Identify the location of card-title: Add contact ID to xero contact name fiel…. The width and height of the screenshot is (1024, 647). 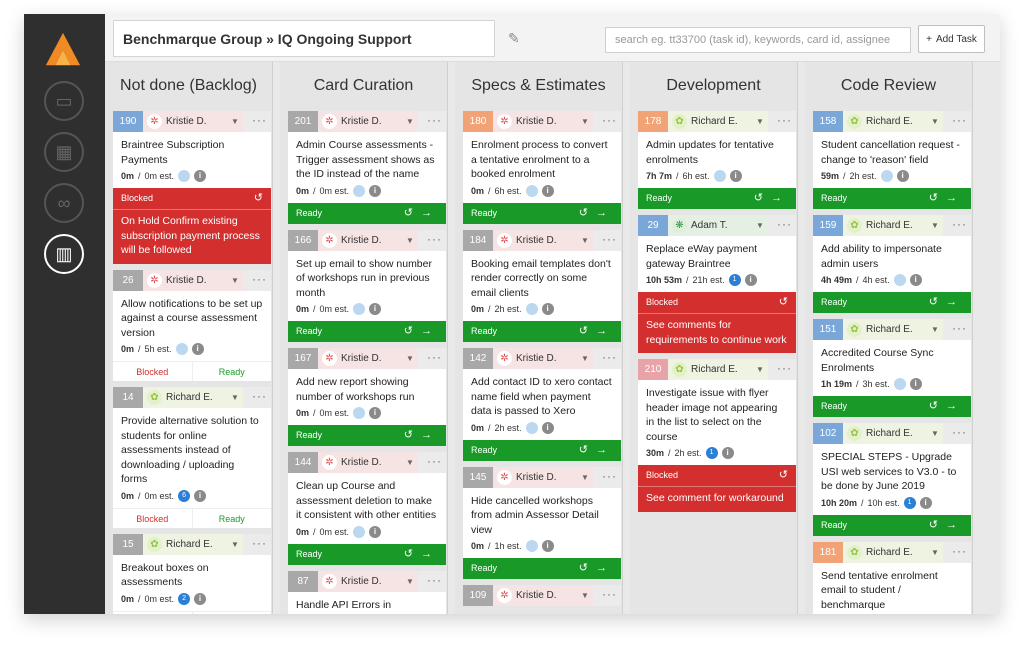
(542, 395).